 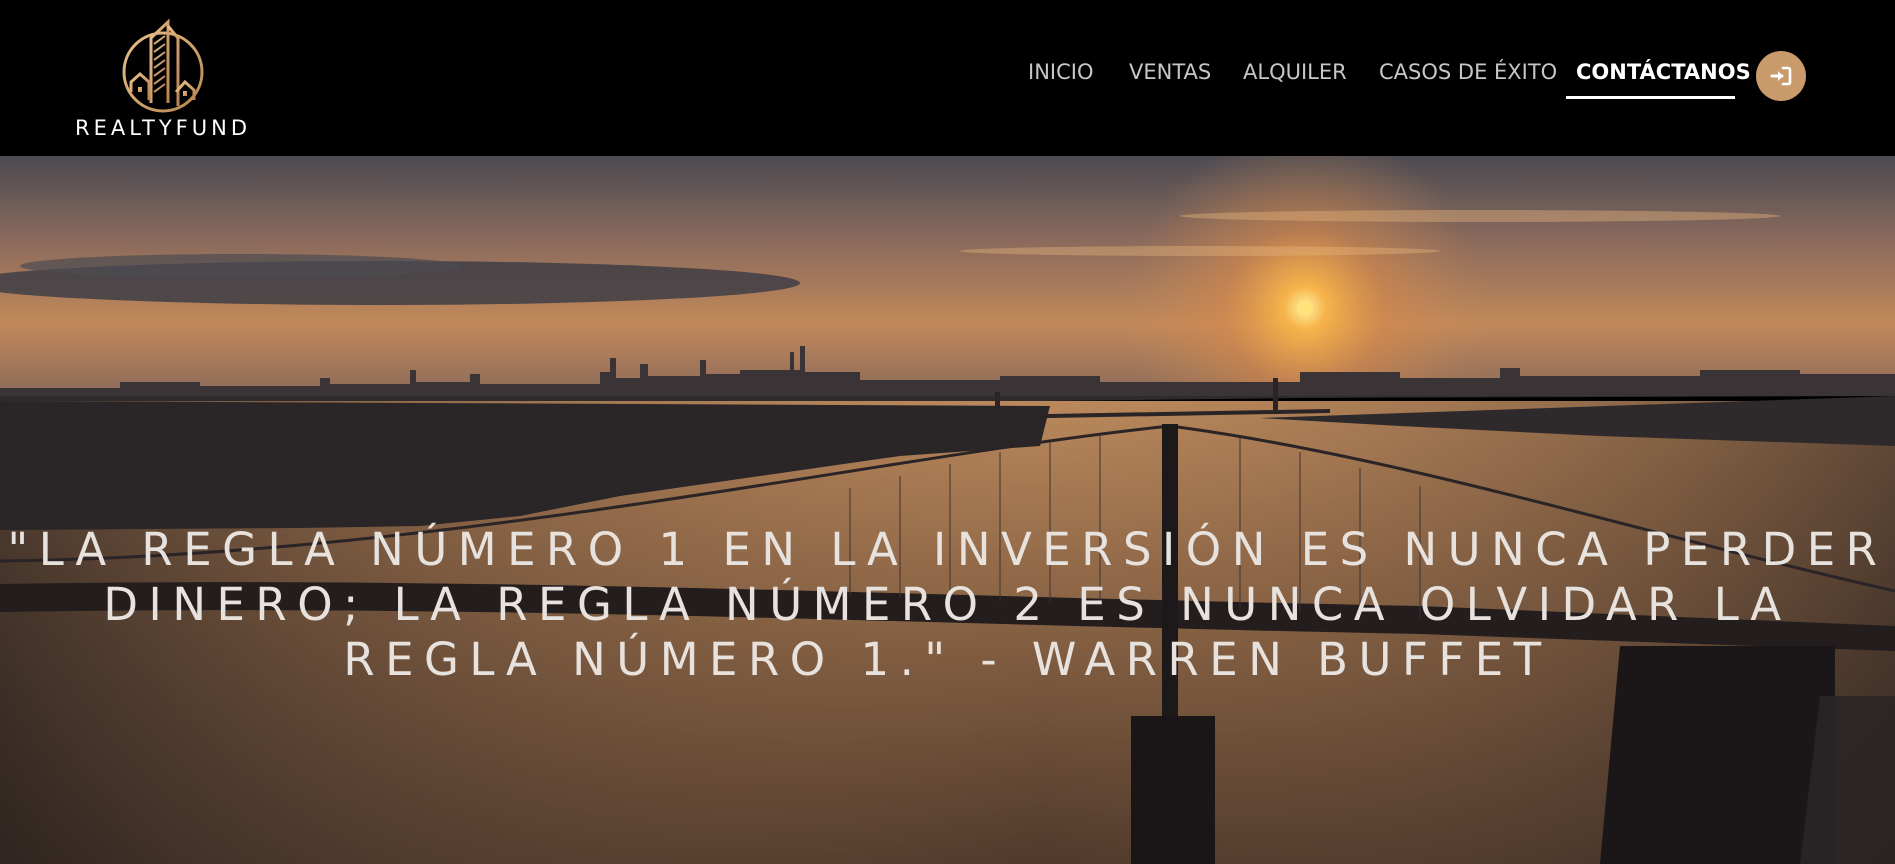 I want to click on nav-item-contactanos: CONTÁCTANOS, so click(x=1663, y=72).